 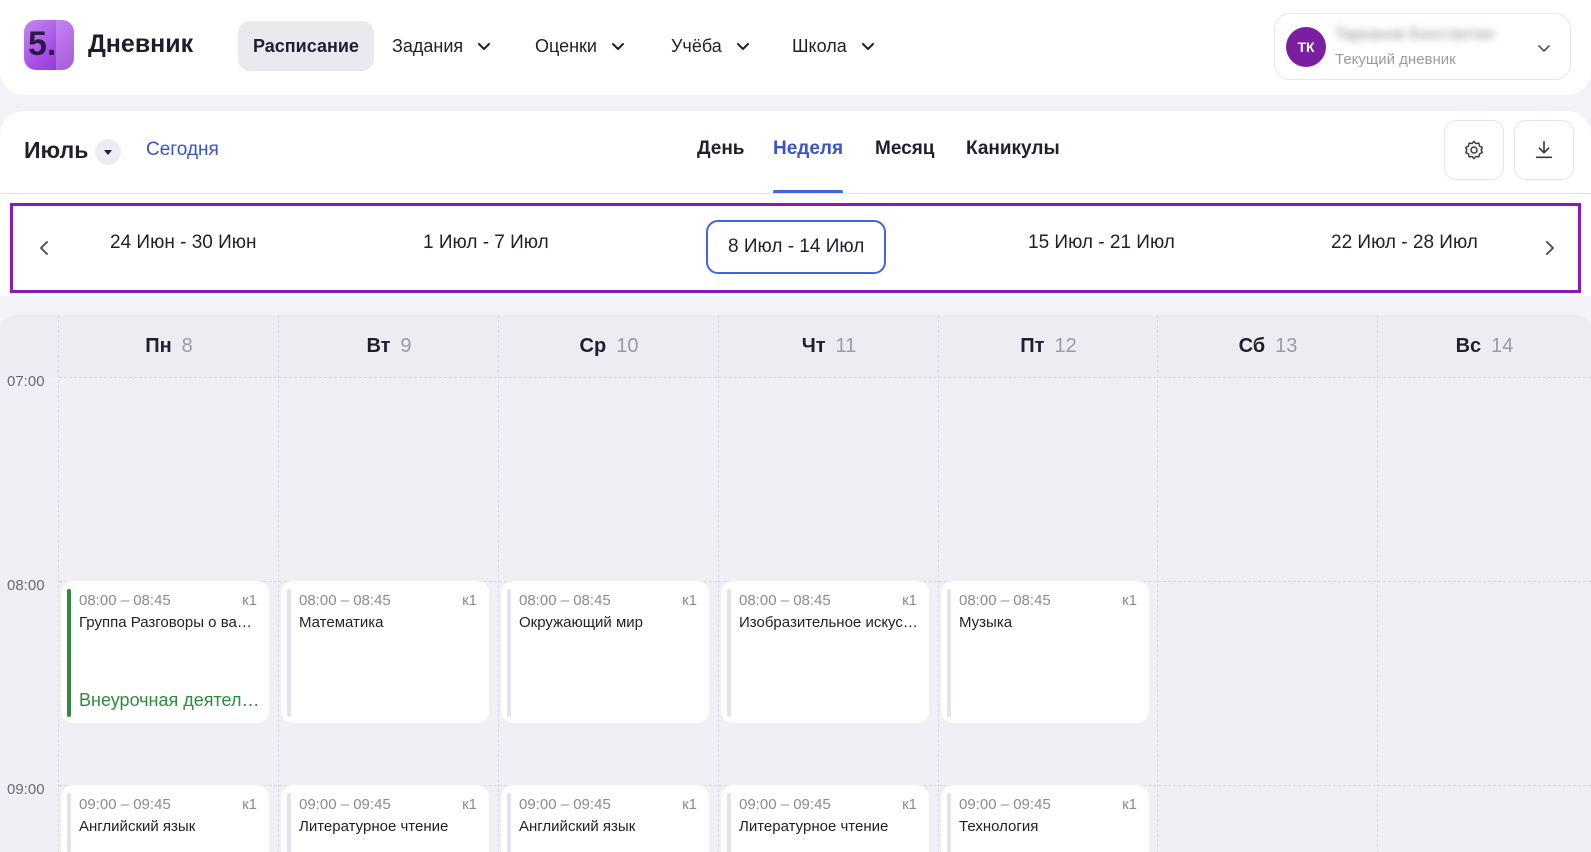 I want to click on logo-number: 5., so click(x=42, y=44).